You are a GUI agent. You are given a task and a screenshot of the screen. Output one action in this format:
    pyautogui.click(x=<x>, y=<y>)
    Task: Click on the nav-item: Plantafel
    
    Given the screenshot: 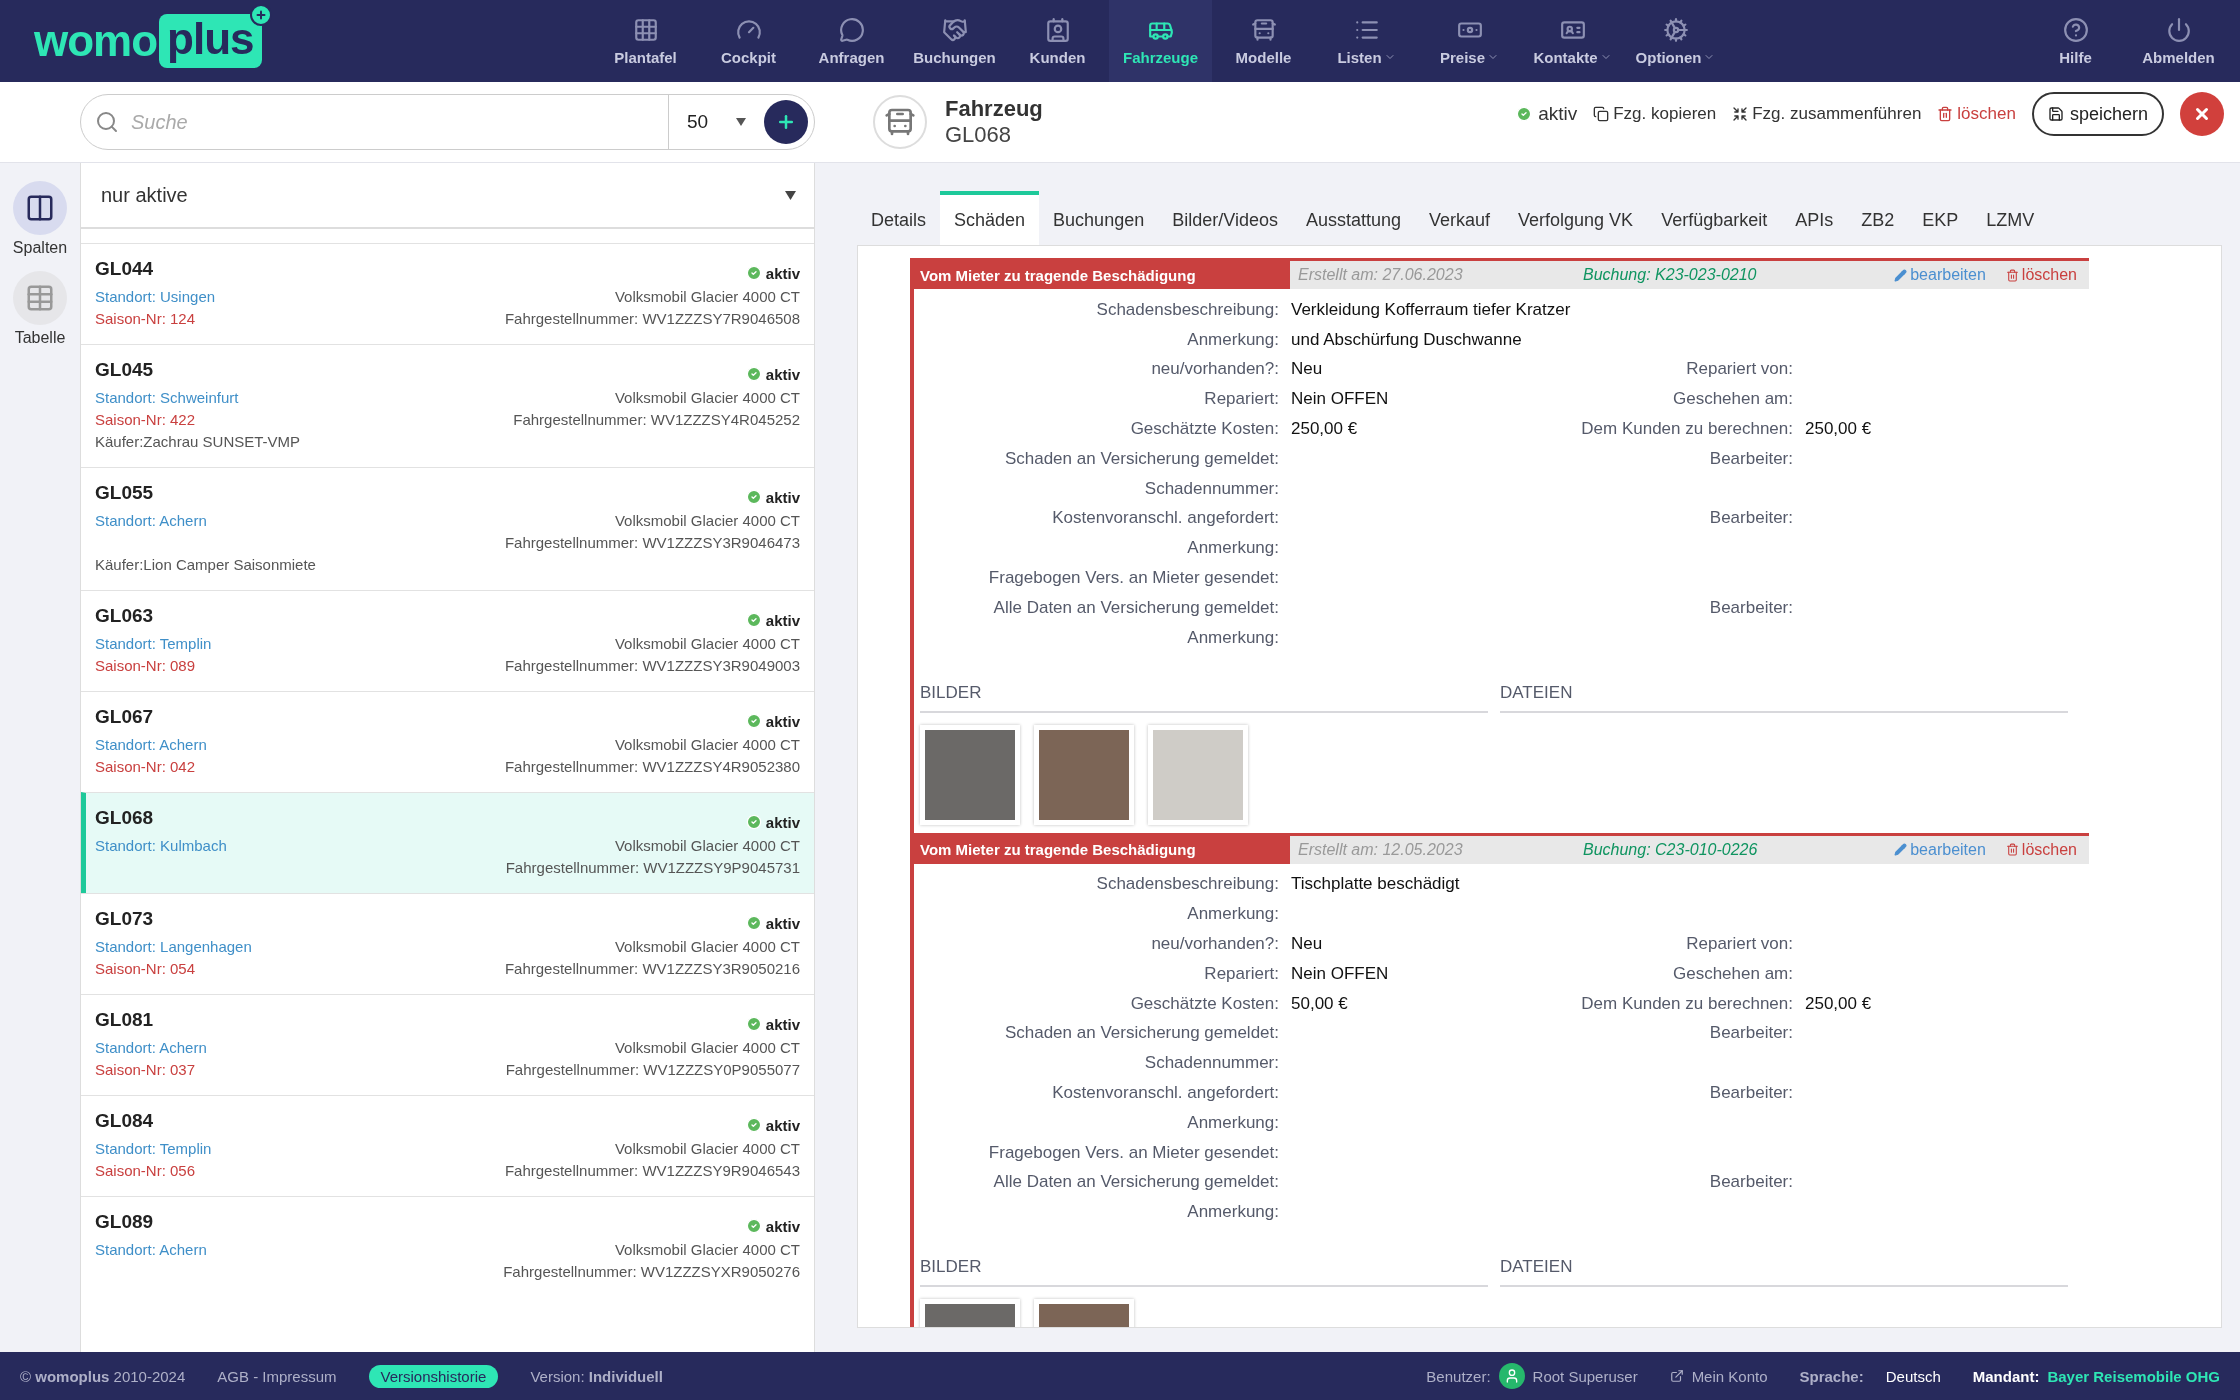 What is the action you would take?
    pyautogui.click(x=645, y=41)
    